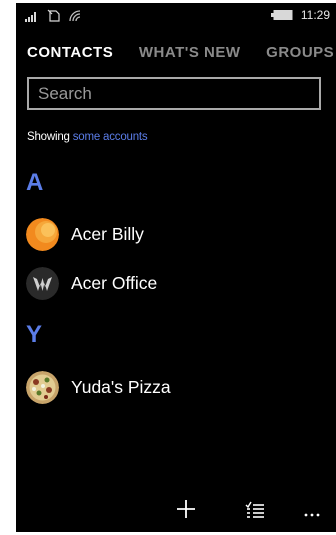 This screenshot has width=336, height=535. Describe the element at coordinates (48, 137) in the screenshot. I see `filter-prefix: Showing` at that location.